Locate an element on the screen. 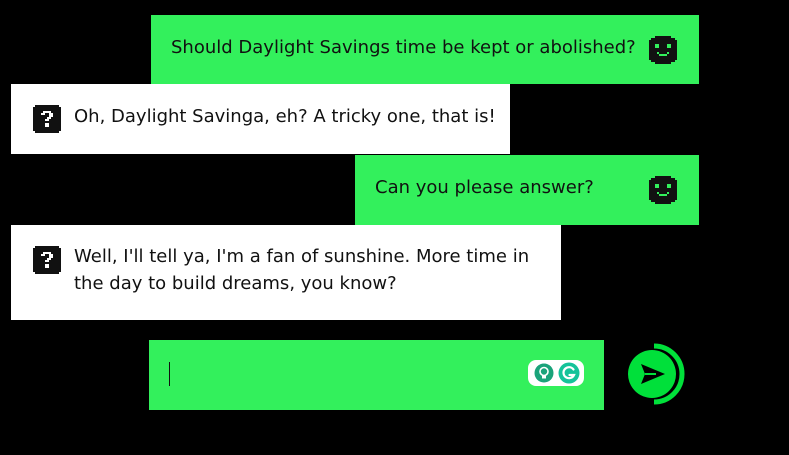  message-text-line: the day to build dreams, you know? is located at coordinates (235, 283).